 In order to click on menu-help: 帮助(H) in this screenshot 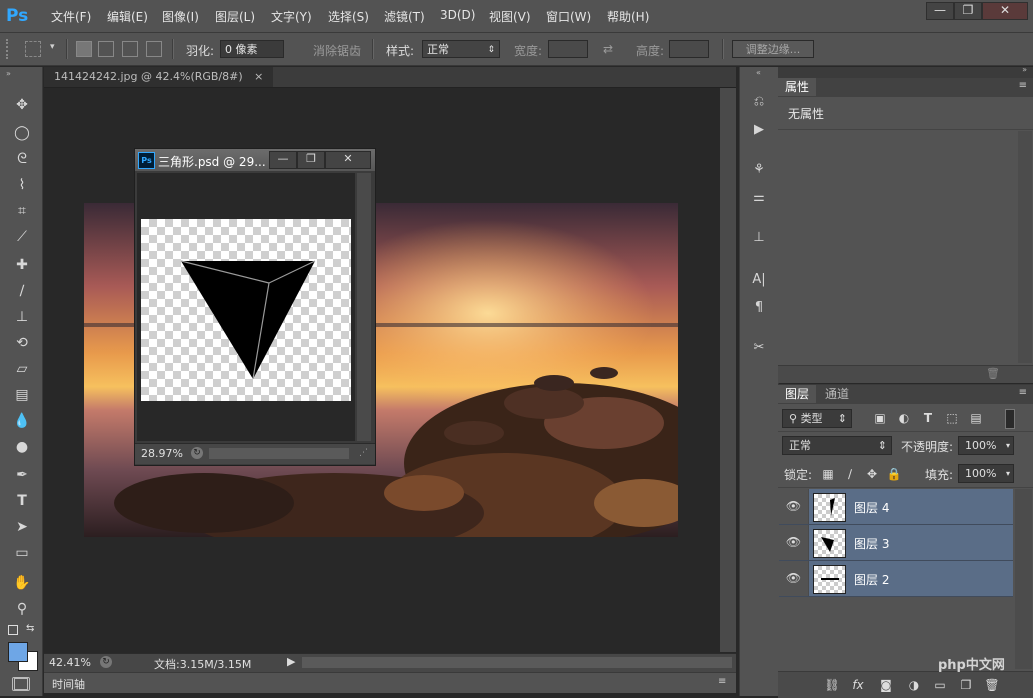, I will do `click(628, 16)`.